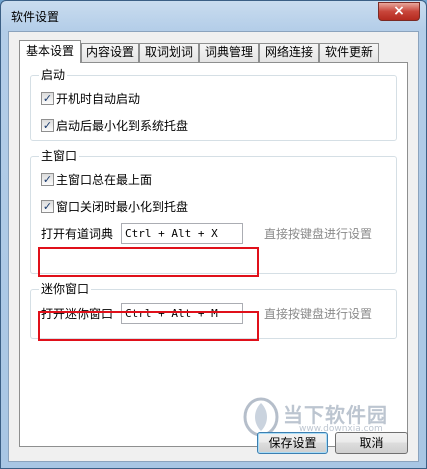  Describe the element at coordinates (122, 125) in the screenshot. I see `minimize-tray-label: 启动后最小化到系统托盘` at that location.